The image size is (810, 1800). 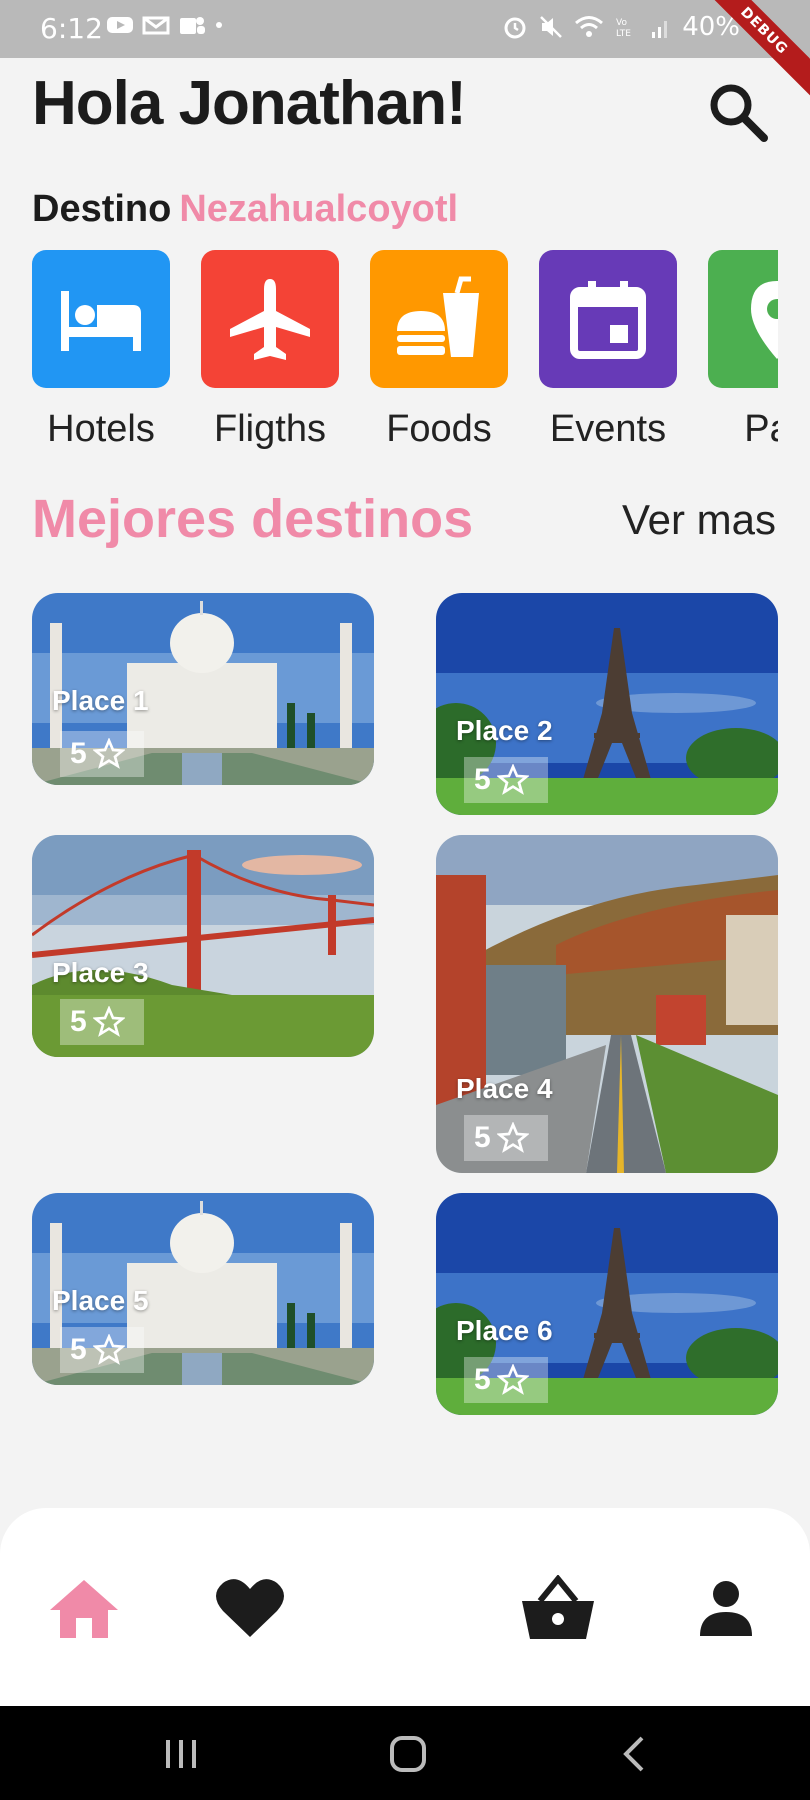 What do you see at coordinates (504, 1088) in the screenshot?
I see `place-name: Place 4` at bounding box center [504, 1088].